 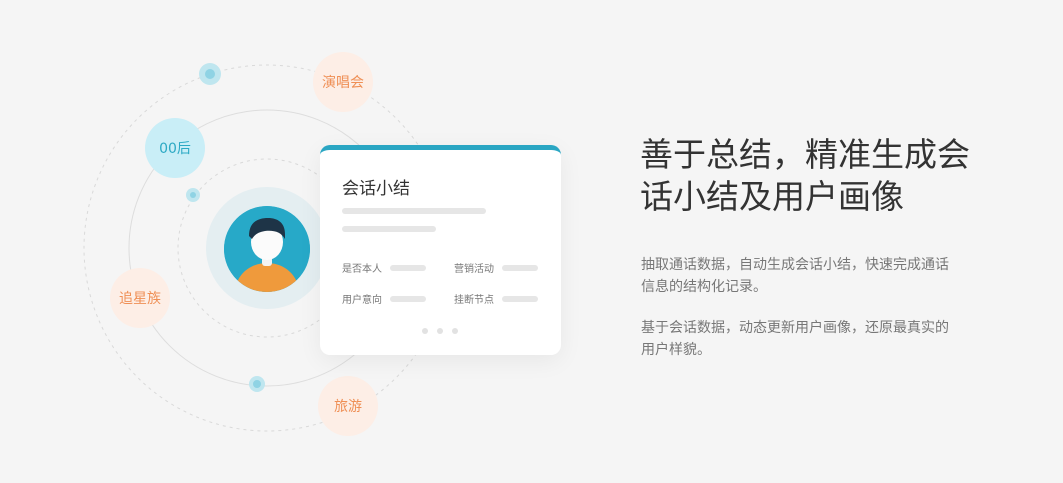 I want to click on feature-headline: 善于总结，精准生成会 话小结及用户画像, so click(x=820, y=176).